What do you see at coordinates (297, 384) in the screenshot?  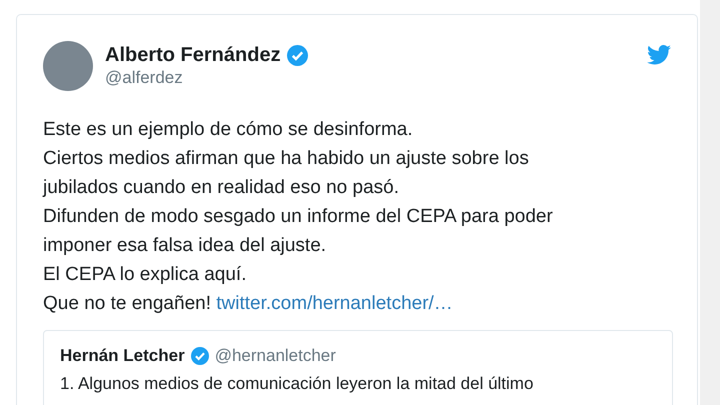 I see `quoted-tweet-text: 1. Algunos medios de comunicación leyeron la mitad del último` at bounding box center [297, 384].